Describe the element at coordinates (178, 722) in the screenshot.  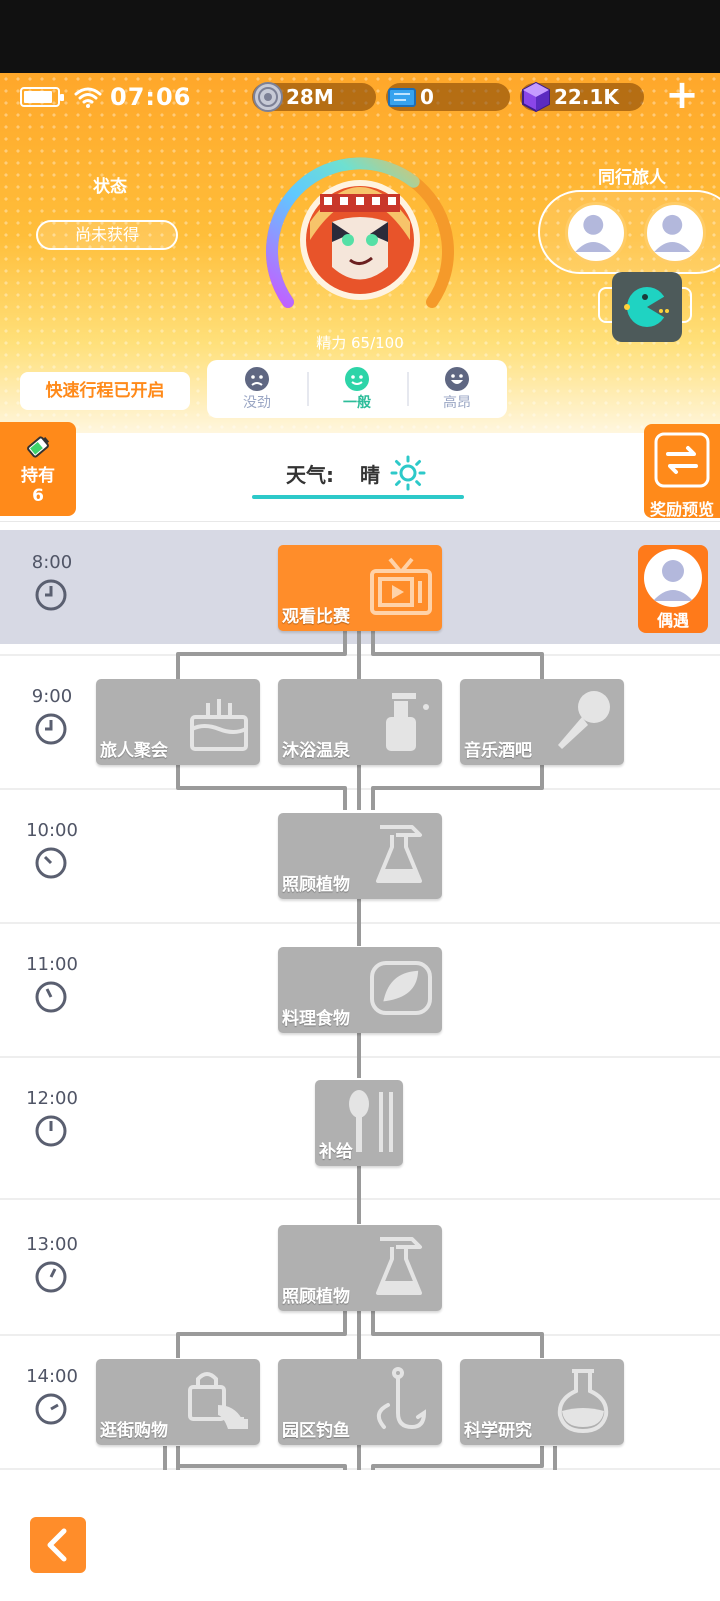
I see `activity-traveler-party: 旅人聚会` at that location.